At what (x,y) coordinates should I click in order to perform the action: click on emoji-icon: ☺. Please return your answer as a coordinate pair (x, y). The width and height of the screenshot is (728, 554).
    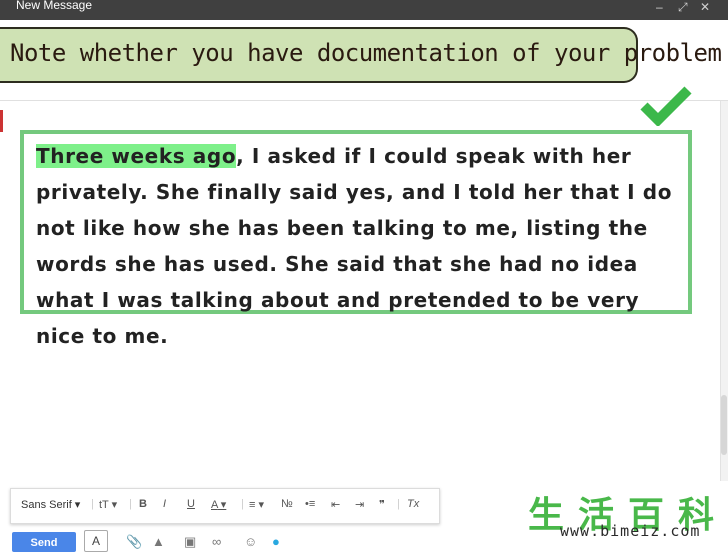
    Looking at the image, I should click on (250, 541).